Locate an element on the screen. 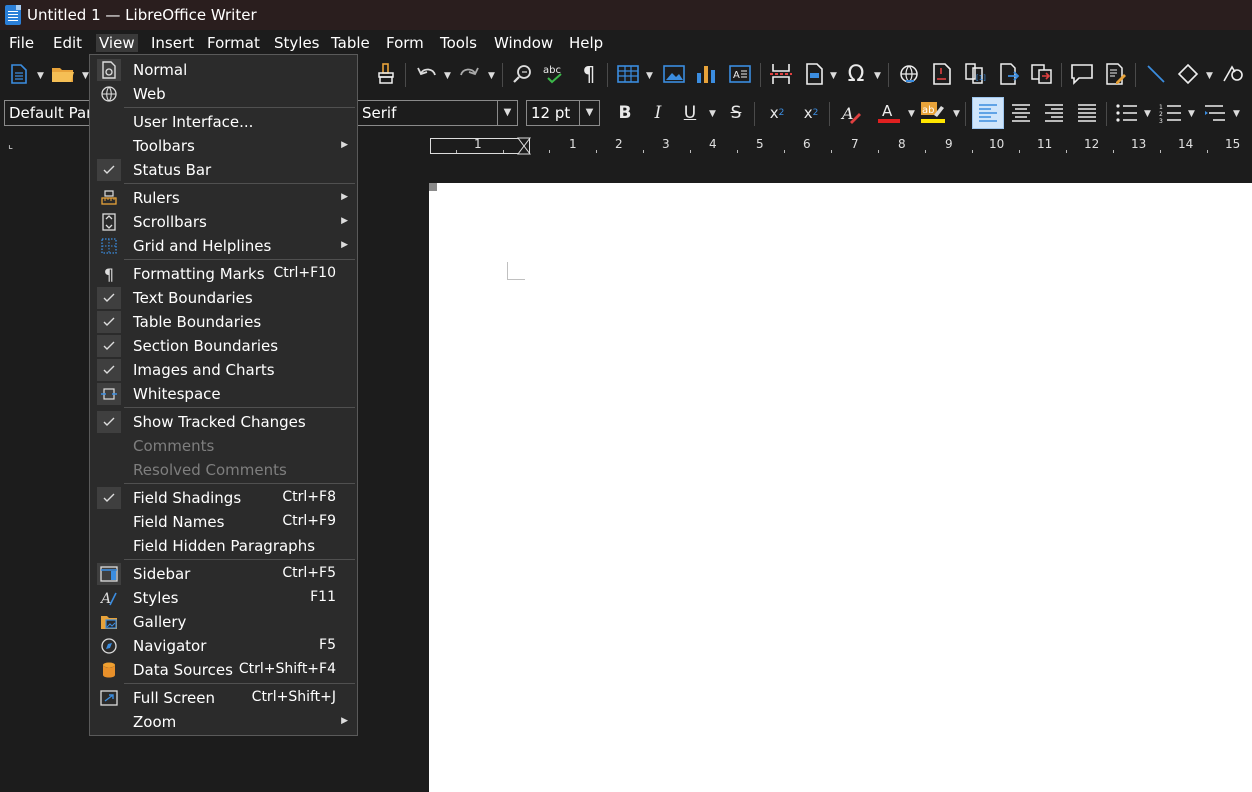 This screenshot has height=792, width=1252. table-dropdown-chevron-icon: ▼ is located at coordinates (649, 76).